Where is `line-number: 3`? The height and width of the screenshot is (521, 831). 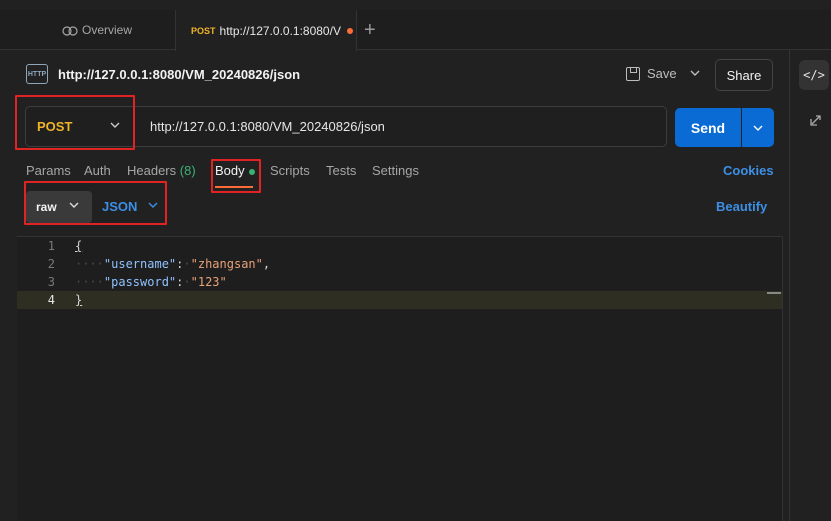 line-number: 3 is located at coordinates (51, 282).